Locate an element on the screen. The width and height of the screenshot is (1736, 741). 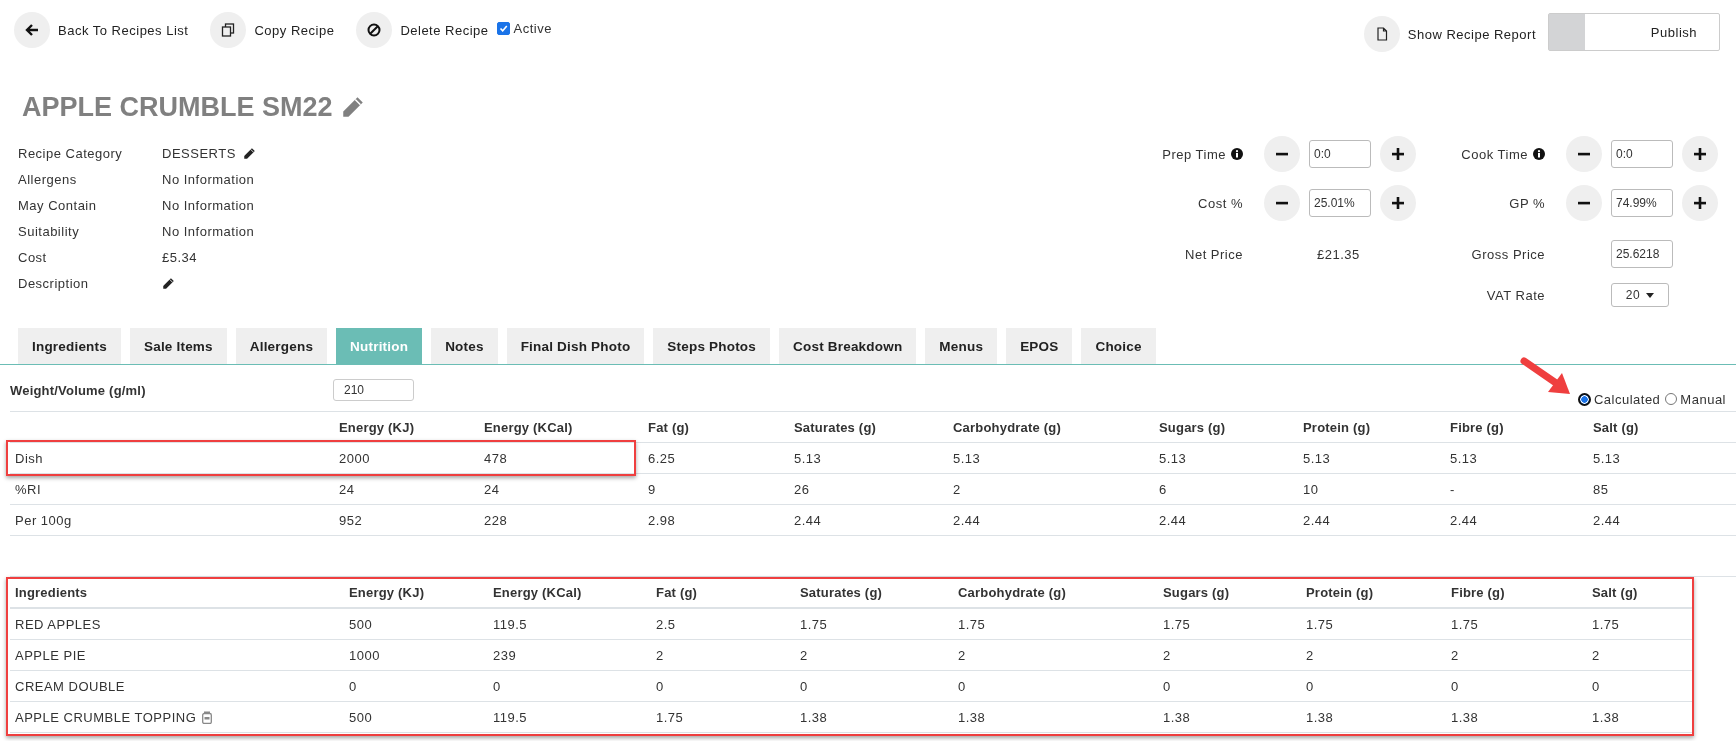
weight-field: 210 is located at coordinates (373, 390).